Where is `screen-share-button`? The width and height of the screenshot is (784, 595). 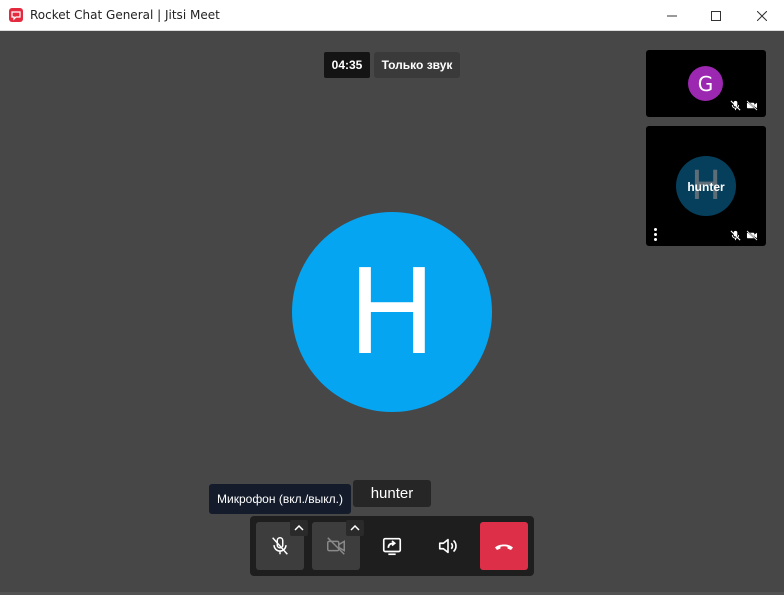 screen-share-button is located at coordinates (392, 546).